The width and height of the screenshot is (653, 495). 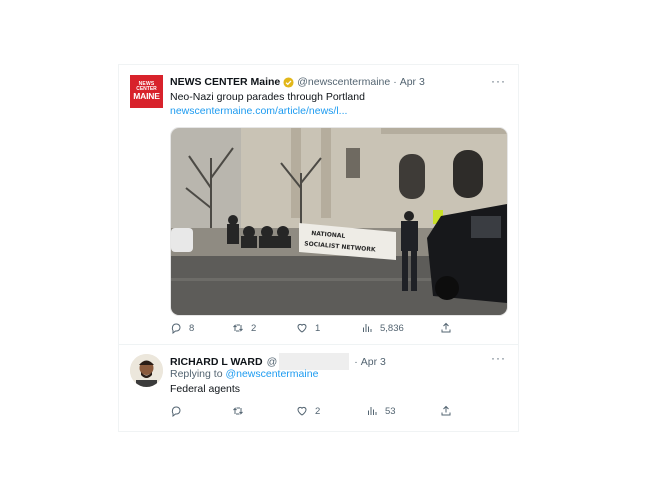 I want to click on avatar-newscentermaine: NEWS CENTER MAINE, so click(x=146, y=91).